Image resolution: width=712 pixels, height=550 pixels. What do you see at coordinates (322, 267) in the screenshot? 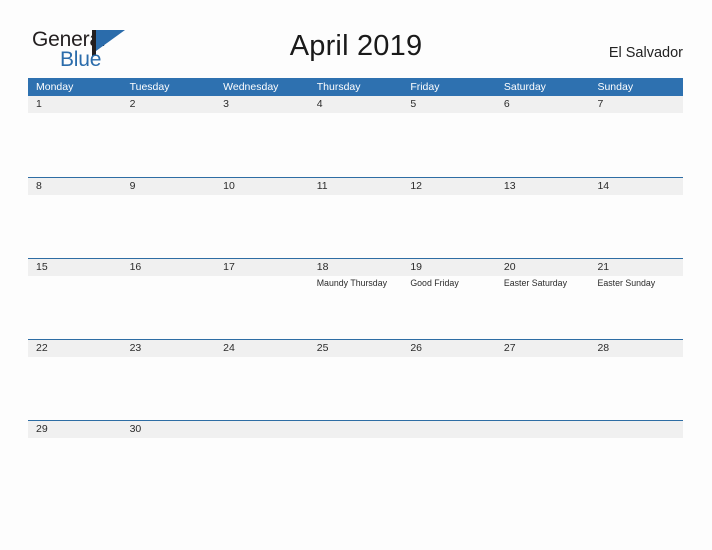
I see `day-number: 18` at bounding box center [322, 267].